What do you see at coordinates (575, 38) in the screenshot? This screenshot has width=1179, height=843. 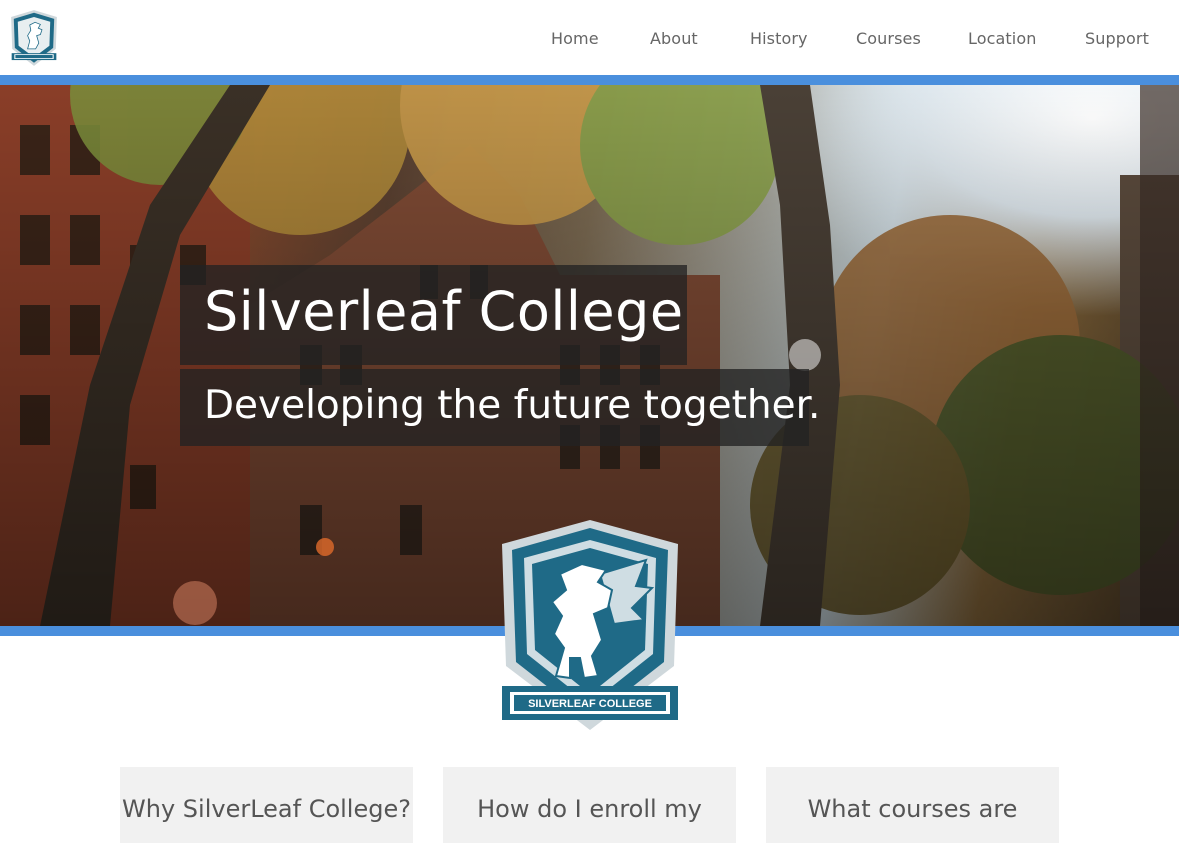 I see `nav-home-link: Home` at bounding box center [575, 38].